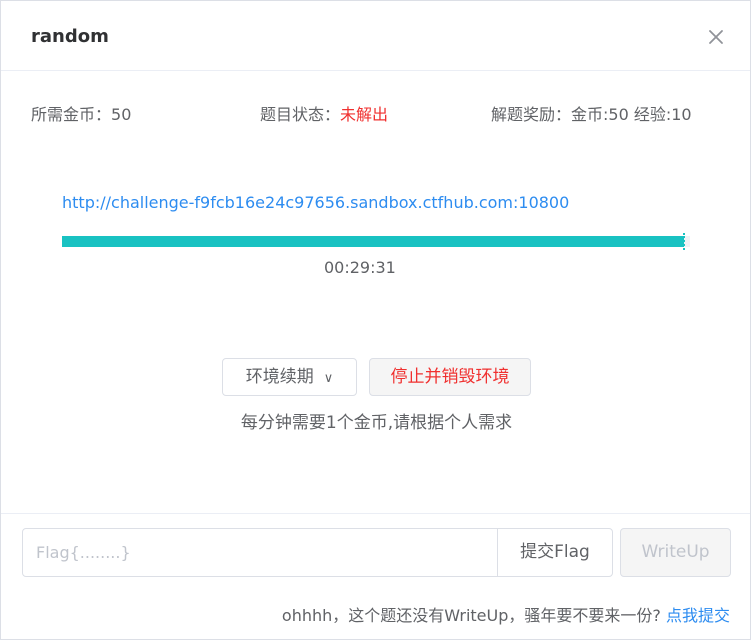 This screenshot has height=640, width=751. Describe the element at coordinates (376, 423) in the screenshot. I see `cost-note: 每分钟需要1个金币,请根据个人需求` at that location.